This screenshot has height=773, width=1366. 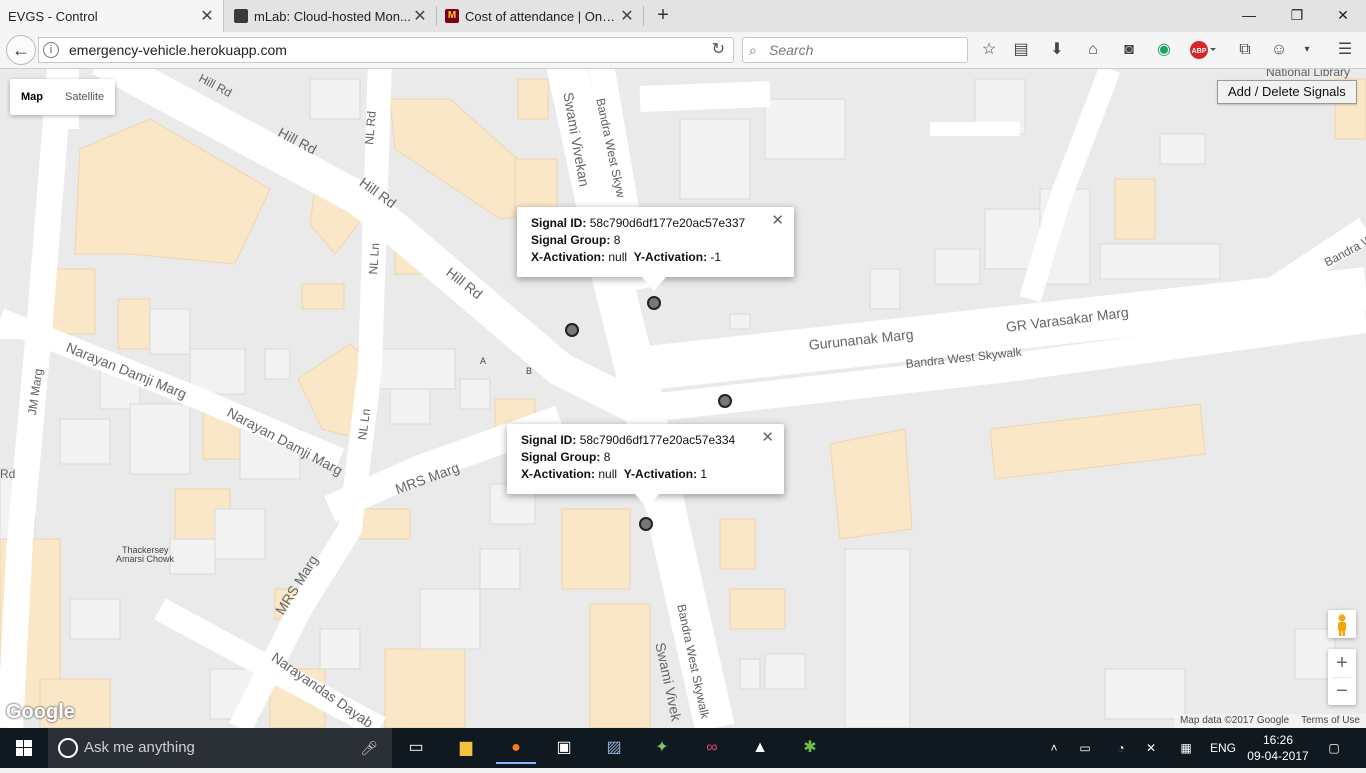 I want to click on search-icon: ⌕, so click(x=753, y=50).